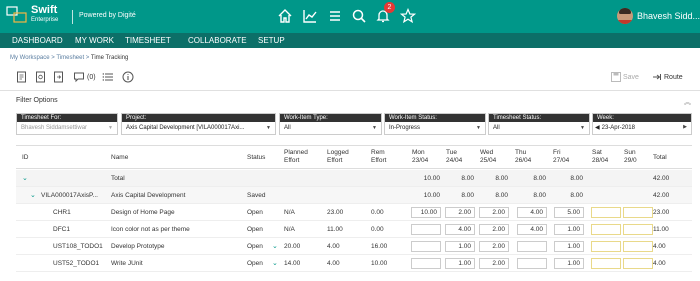  What do you see at coordinates (335, 16) in the screenshot?
I see `menu-icon` at bounding box center [335, 16].